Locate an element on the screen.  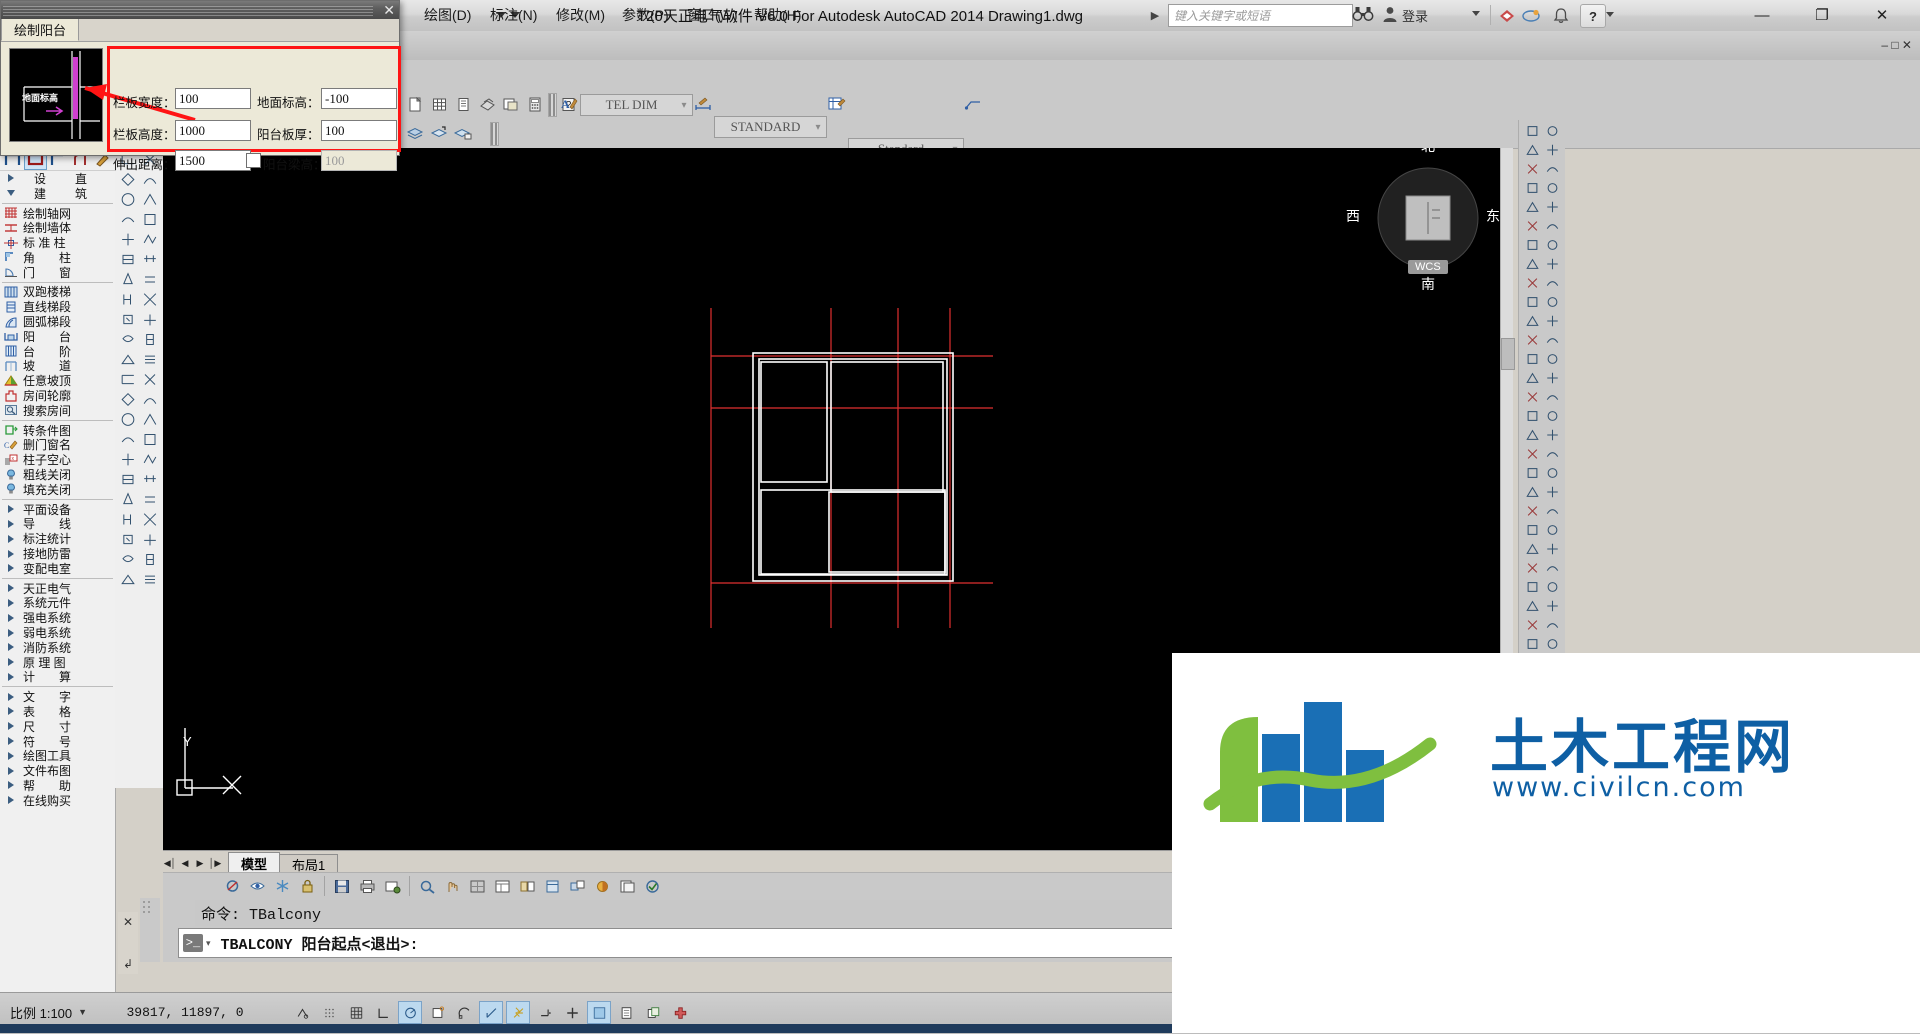
copy-obj-icon is located at coordinates (1552, 207).